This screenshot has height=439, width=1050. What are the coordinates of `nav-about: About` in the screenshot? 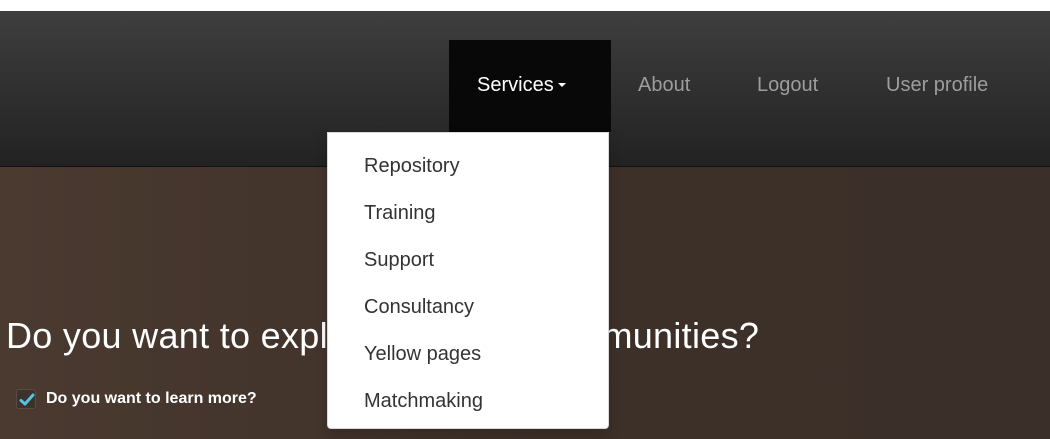 It's located at (664, 86).